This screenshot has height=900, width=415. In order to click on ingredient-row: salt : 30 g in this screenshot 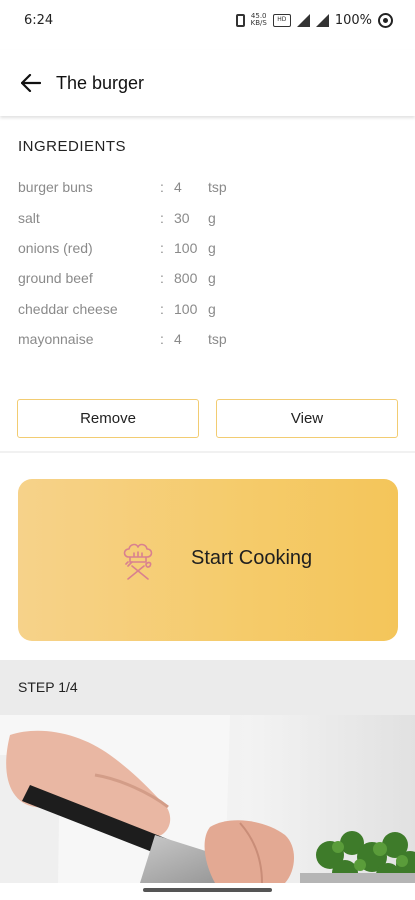, I will do `click(208, 217)`.